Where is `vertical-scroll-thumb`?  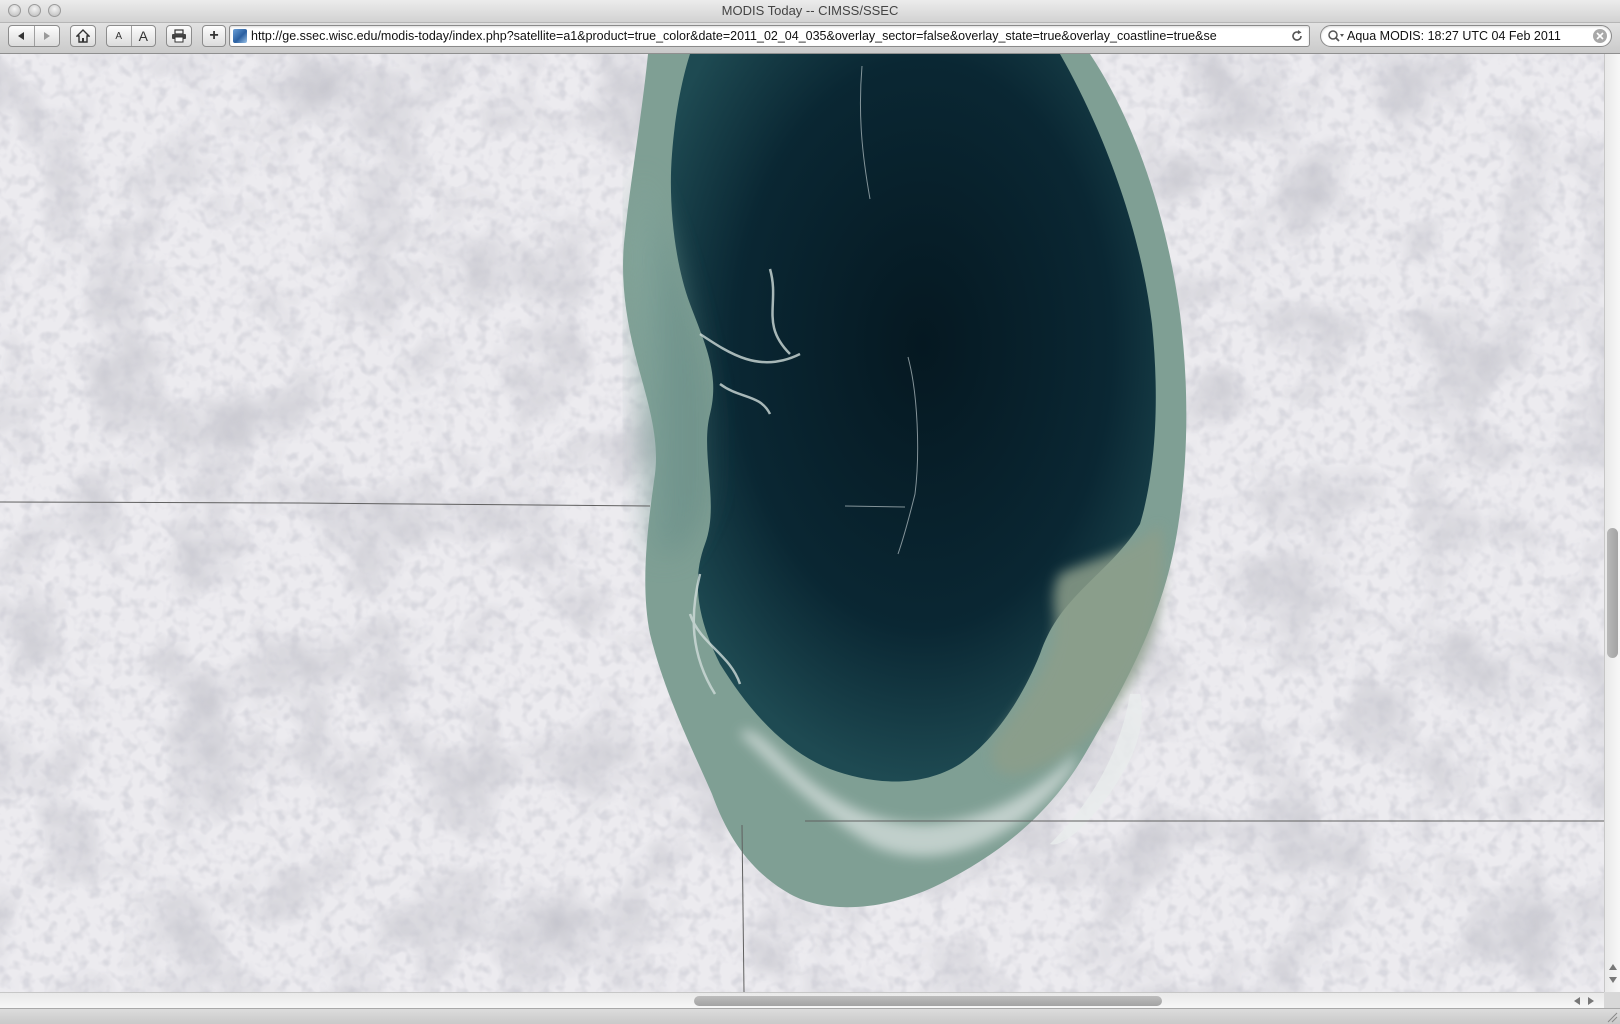 vertical-scroll-thumb is located at coordinates (1612, 593).